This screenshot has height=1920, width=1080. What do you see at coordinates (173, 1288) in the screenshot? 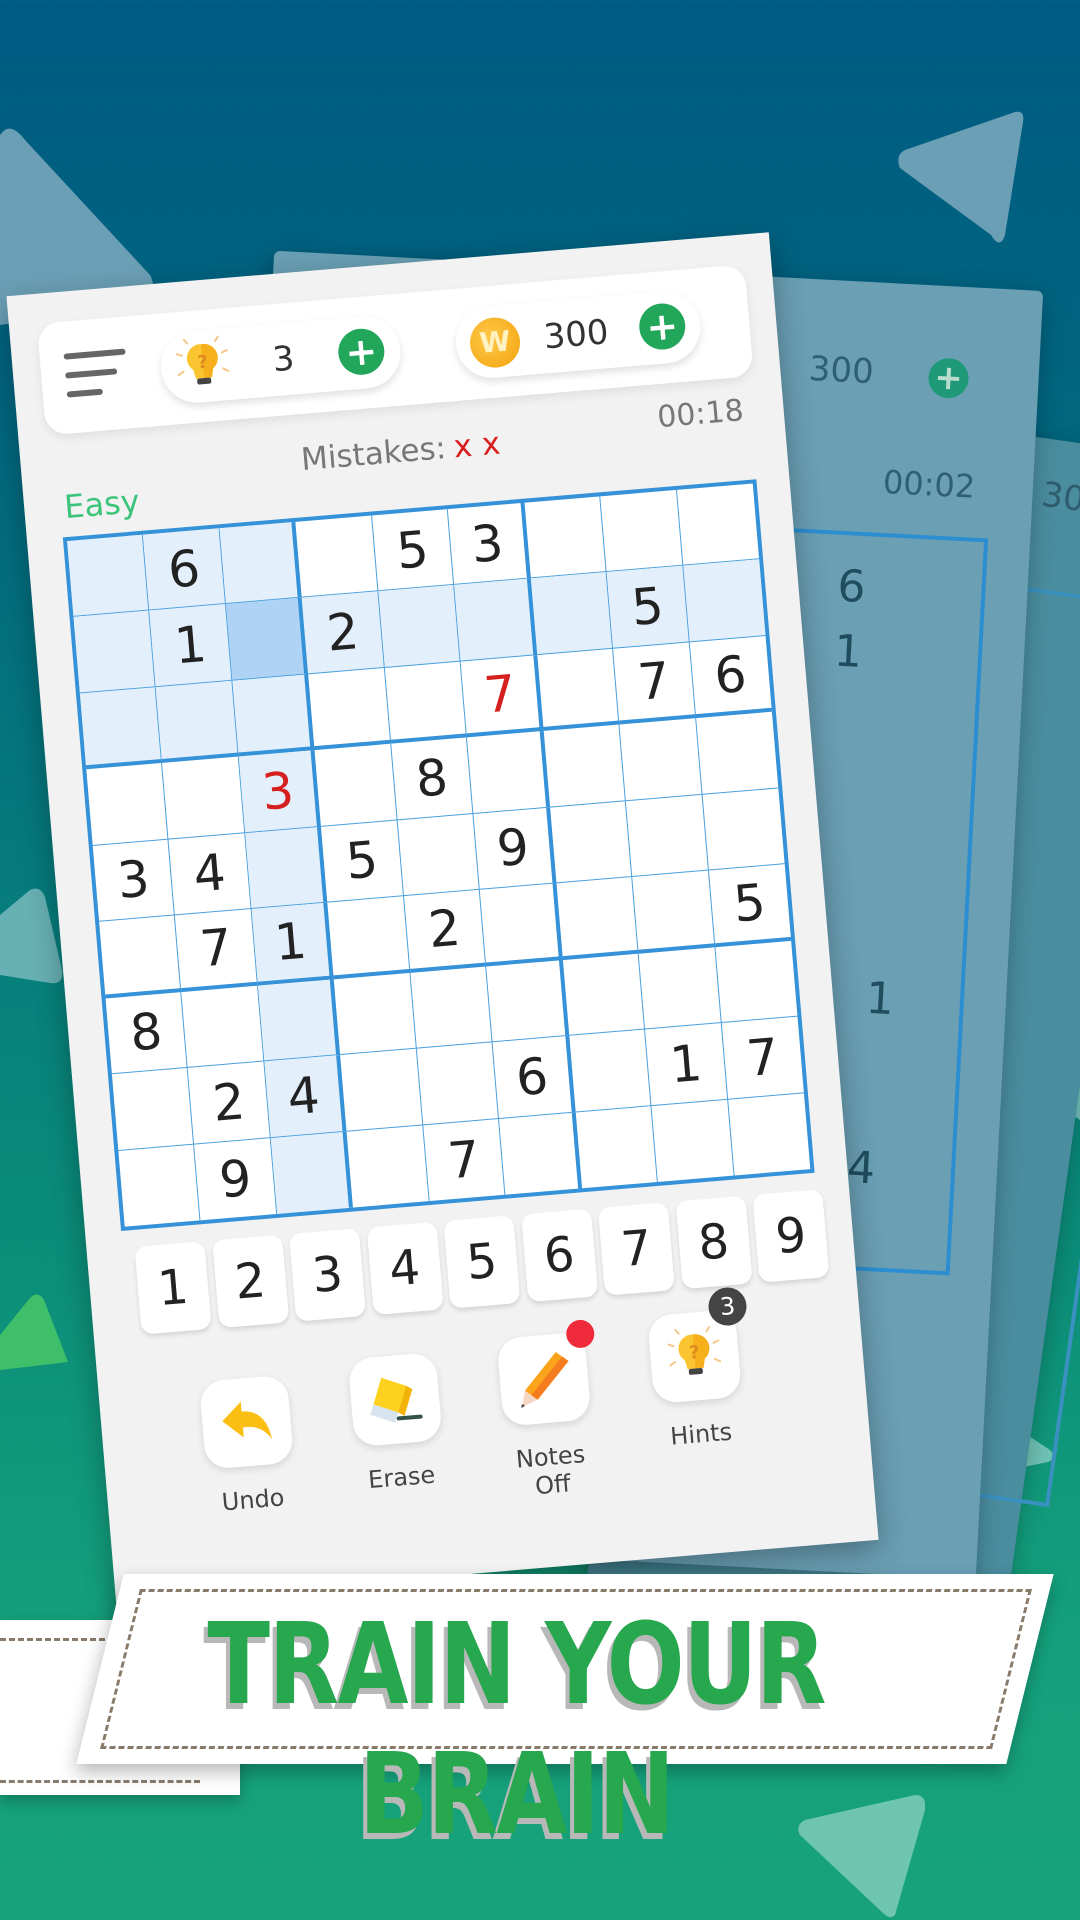
I see `number-key-1: 1` at bounding box center [173, 1288].